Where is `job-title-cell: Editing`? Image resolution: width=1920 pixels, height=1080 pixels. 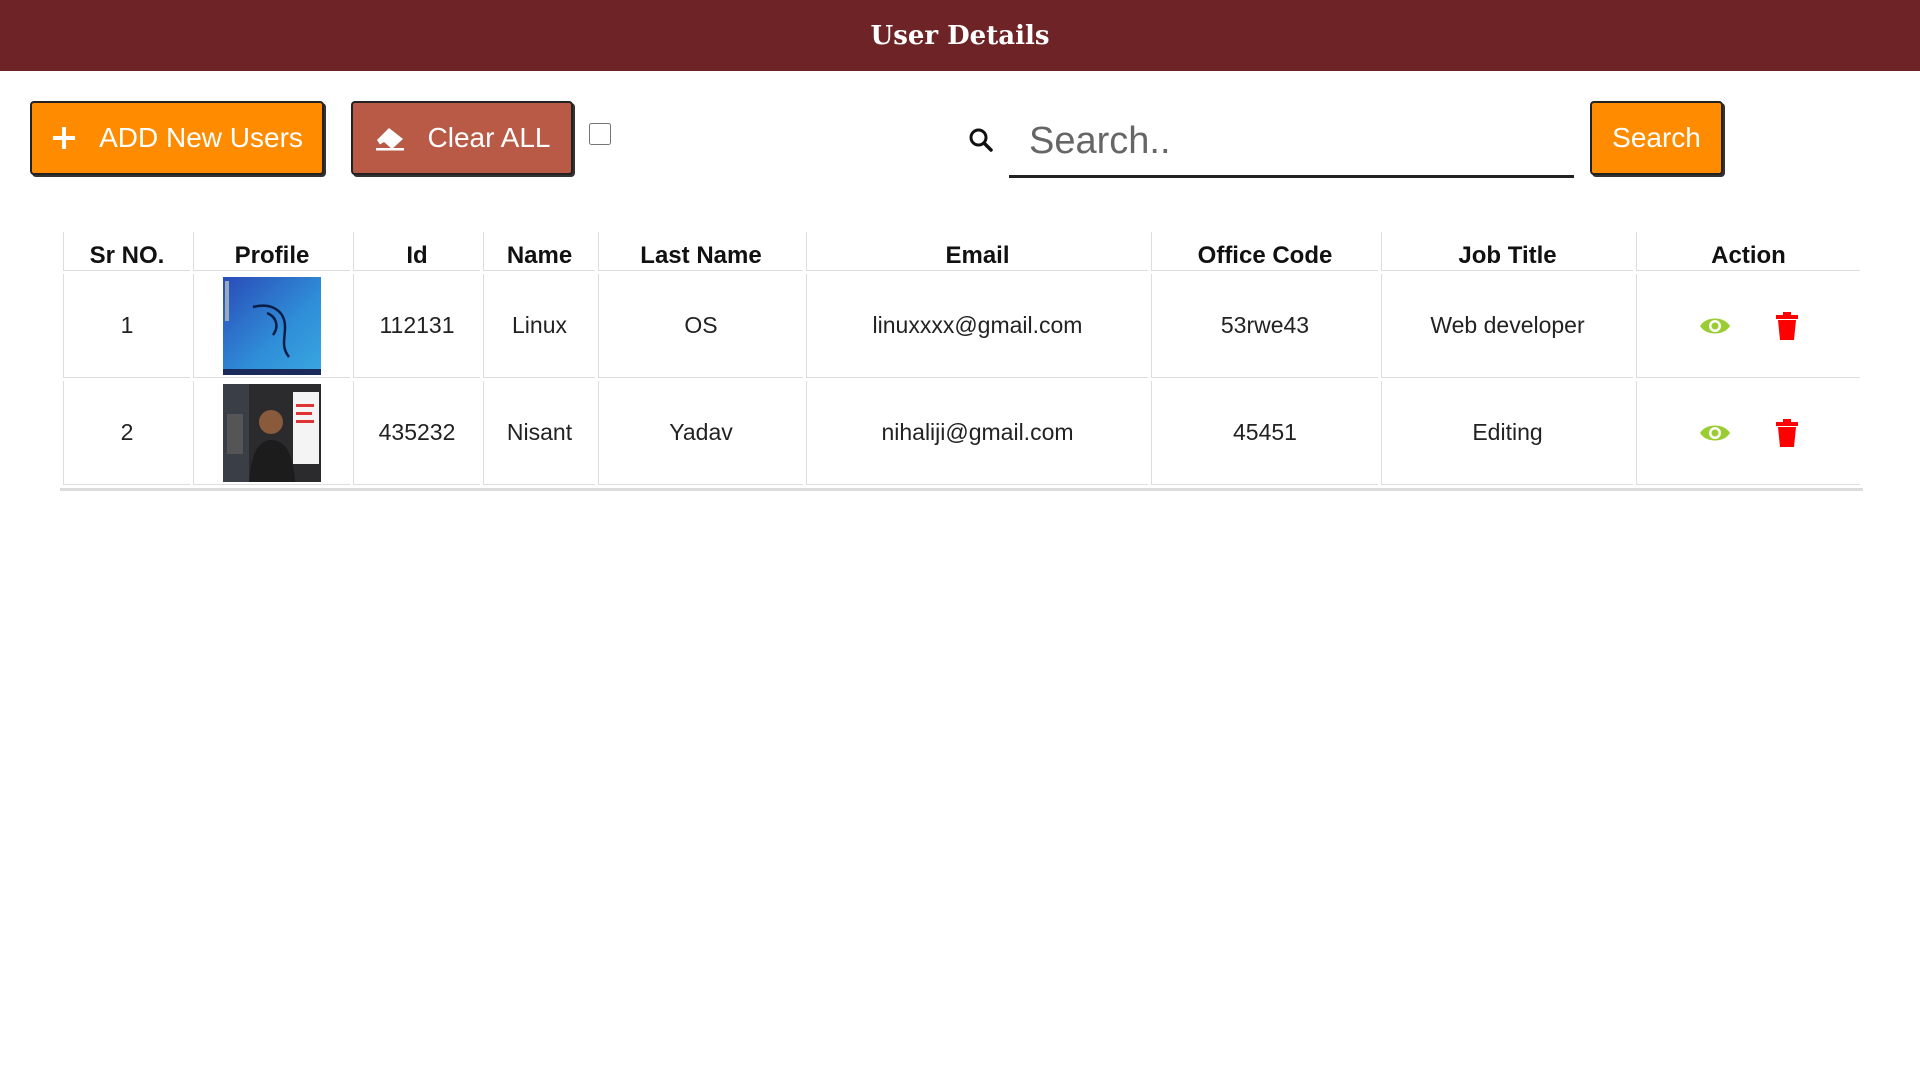 job-title-cell: Editing is located at coordinates (1507, 433).